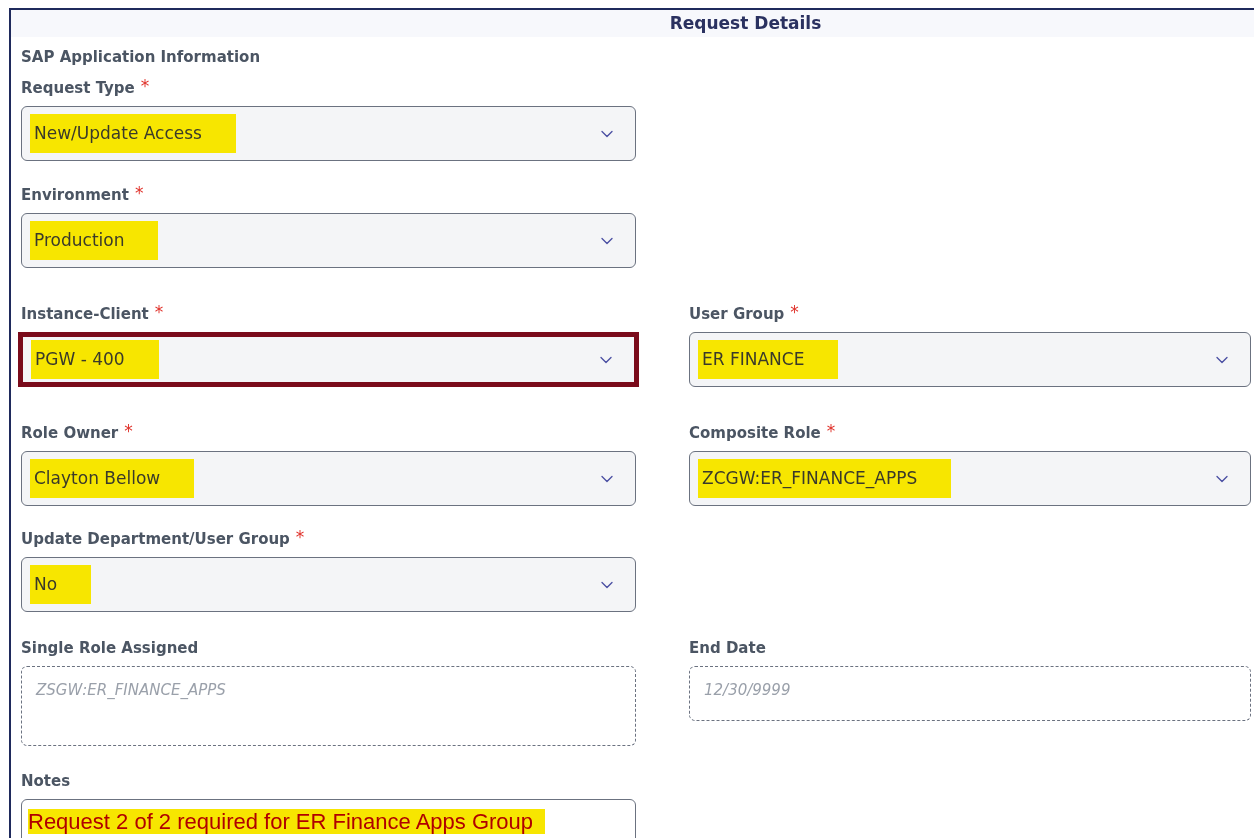 The image size is (1254, 838). What do you see at coordinates (61, 584) in the screenshot?
I see `field-value: No` at bounding box center [61, 584].